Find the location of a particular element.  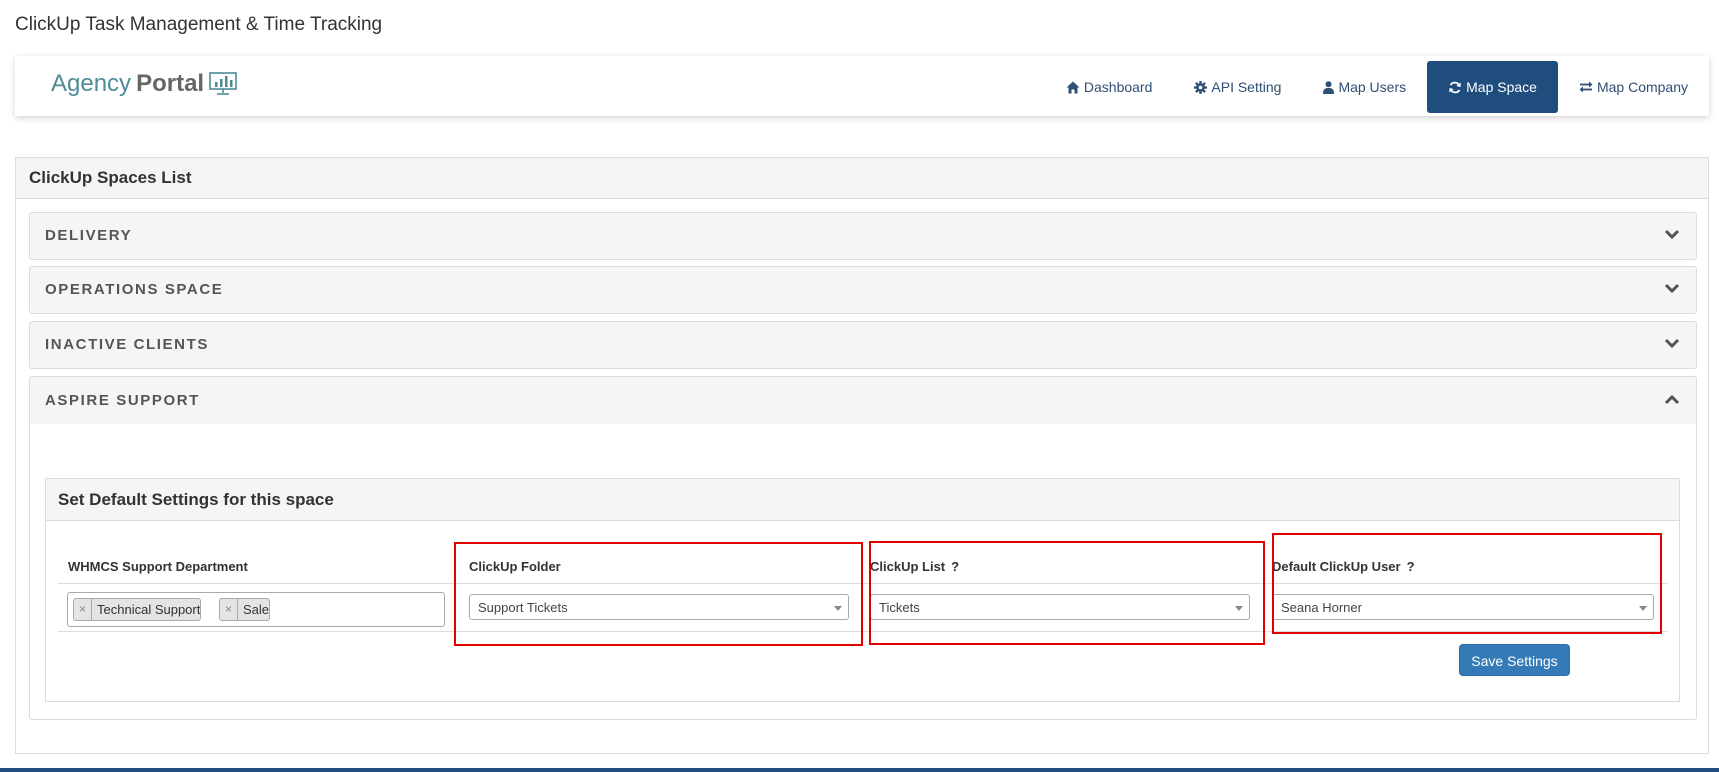

col-head-department: WHMCS Support Department is located at coordinates (158, 566).